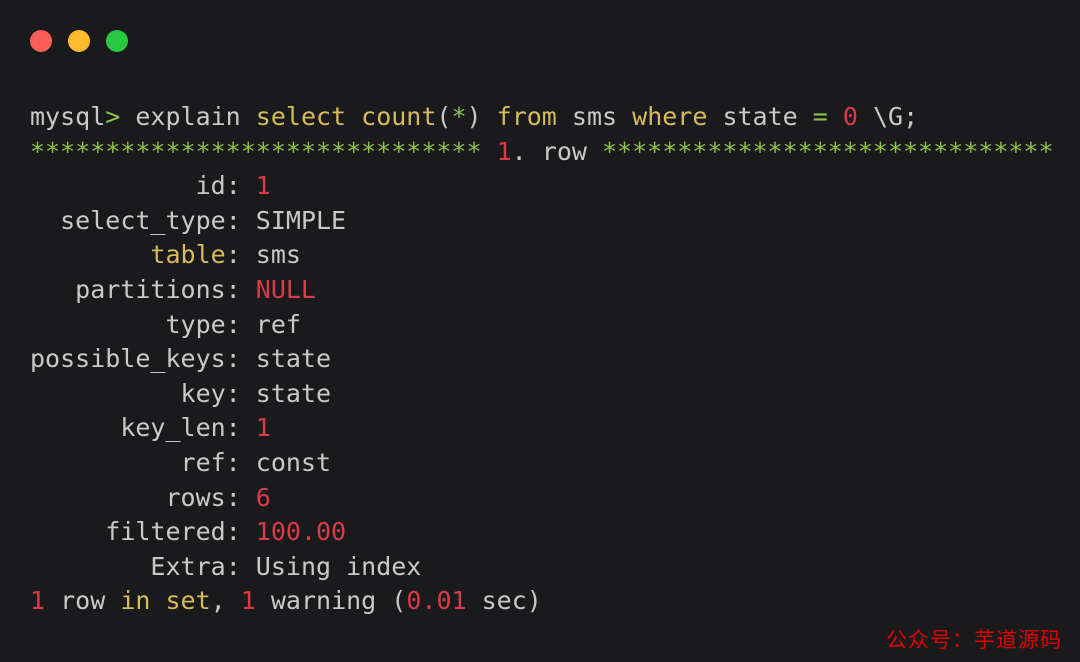  Describe the element at coordinates (210, 186) in the screenshot. I see `console-token: id` at that location.